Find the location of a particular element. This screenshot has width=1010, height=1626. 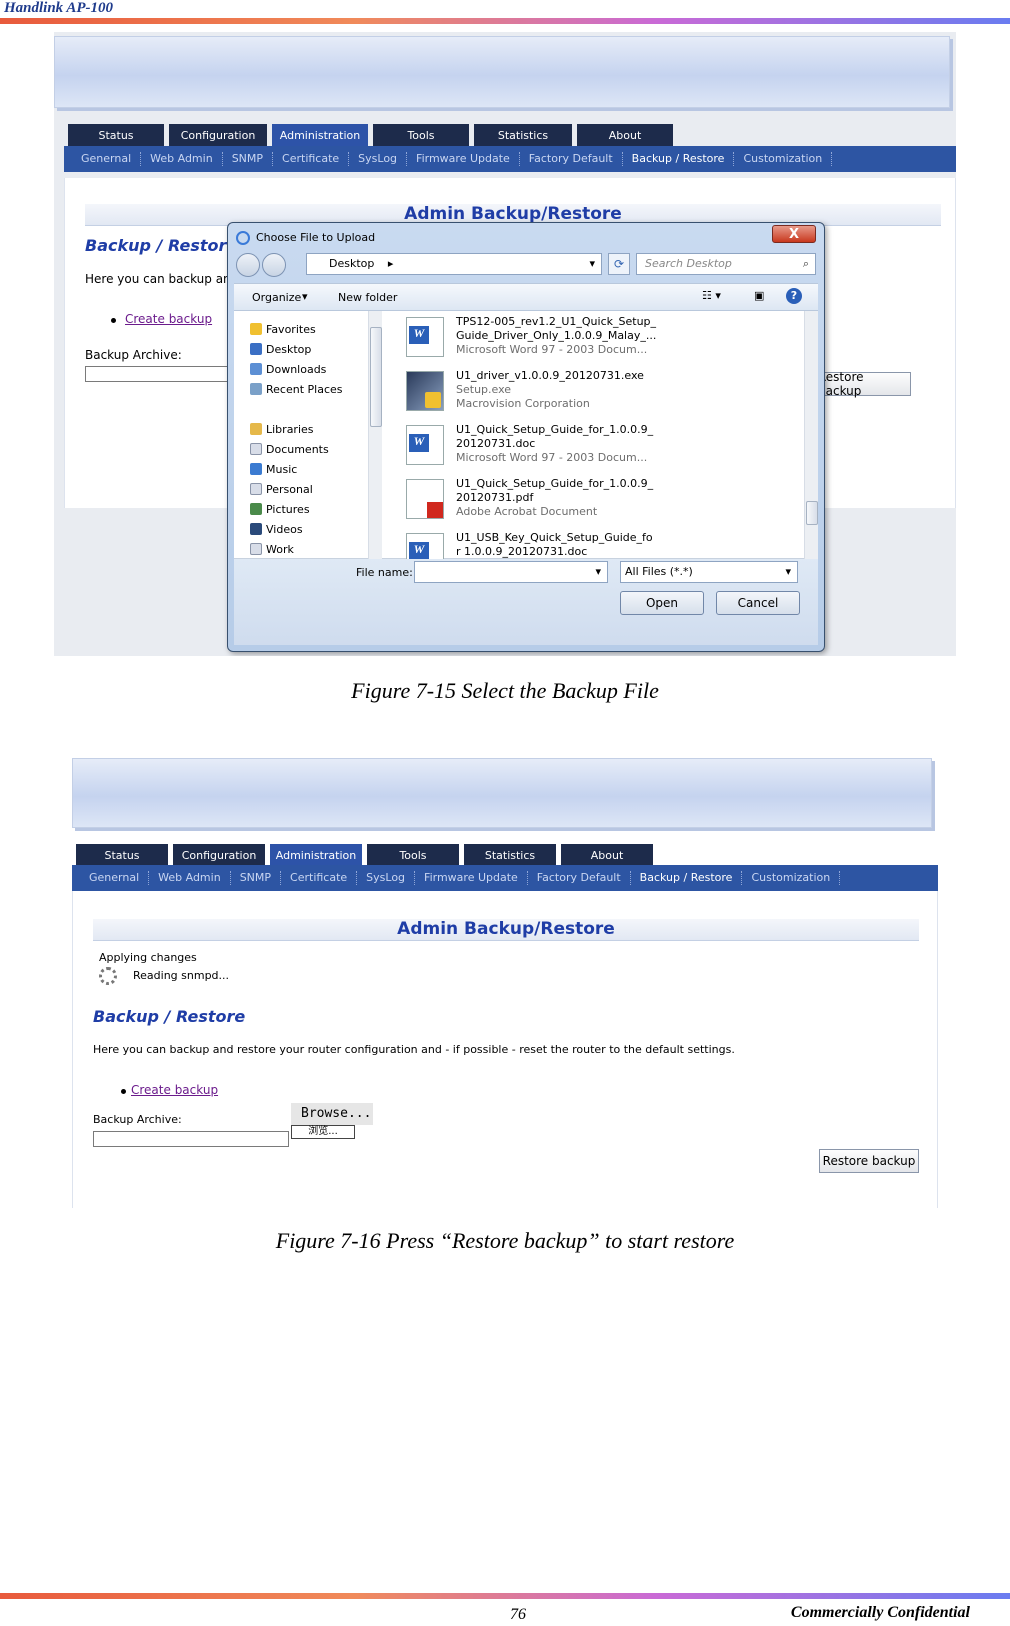

nav-scrollbar is located at coordinates (375, 435).